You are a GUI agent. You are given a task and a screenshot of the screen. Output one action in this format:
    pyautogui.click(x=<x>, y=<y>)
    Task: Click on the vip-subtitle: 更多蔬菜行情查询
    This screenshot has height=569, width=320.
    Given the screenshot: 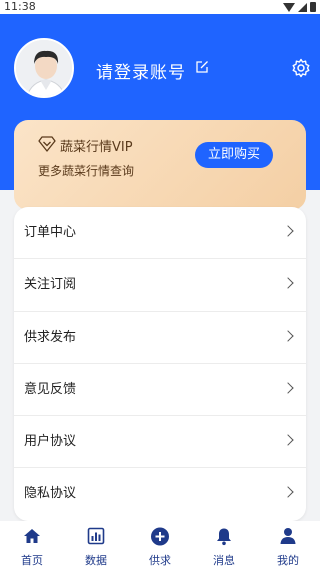 What is the action you would take?
    pyautogui.click(x=86, y=171)
    